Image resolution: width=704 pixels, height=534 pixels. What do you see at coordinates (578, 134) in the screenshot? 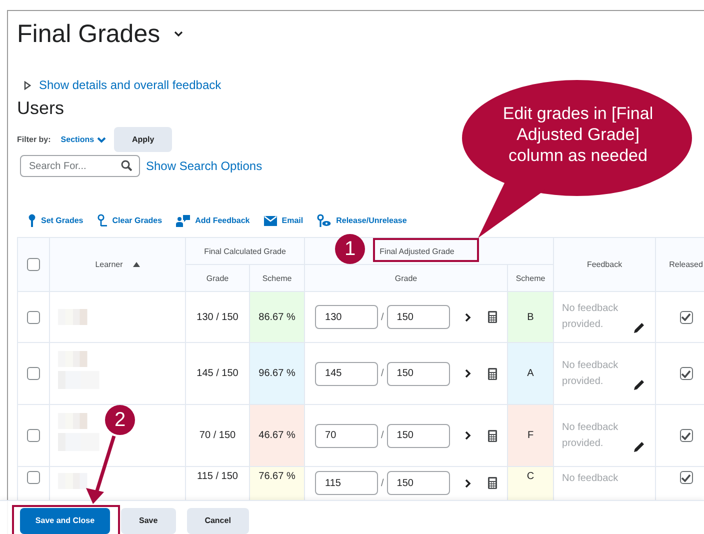
I see `callout-text: Edit grades in [Final Adjusted Grade] column as needed` at bounding box center [578, 134].